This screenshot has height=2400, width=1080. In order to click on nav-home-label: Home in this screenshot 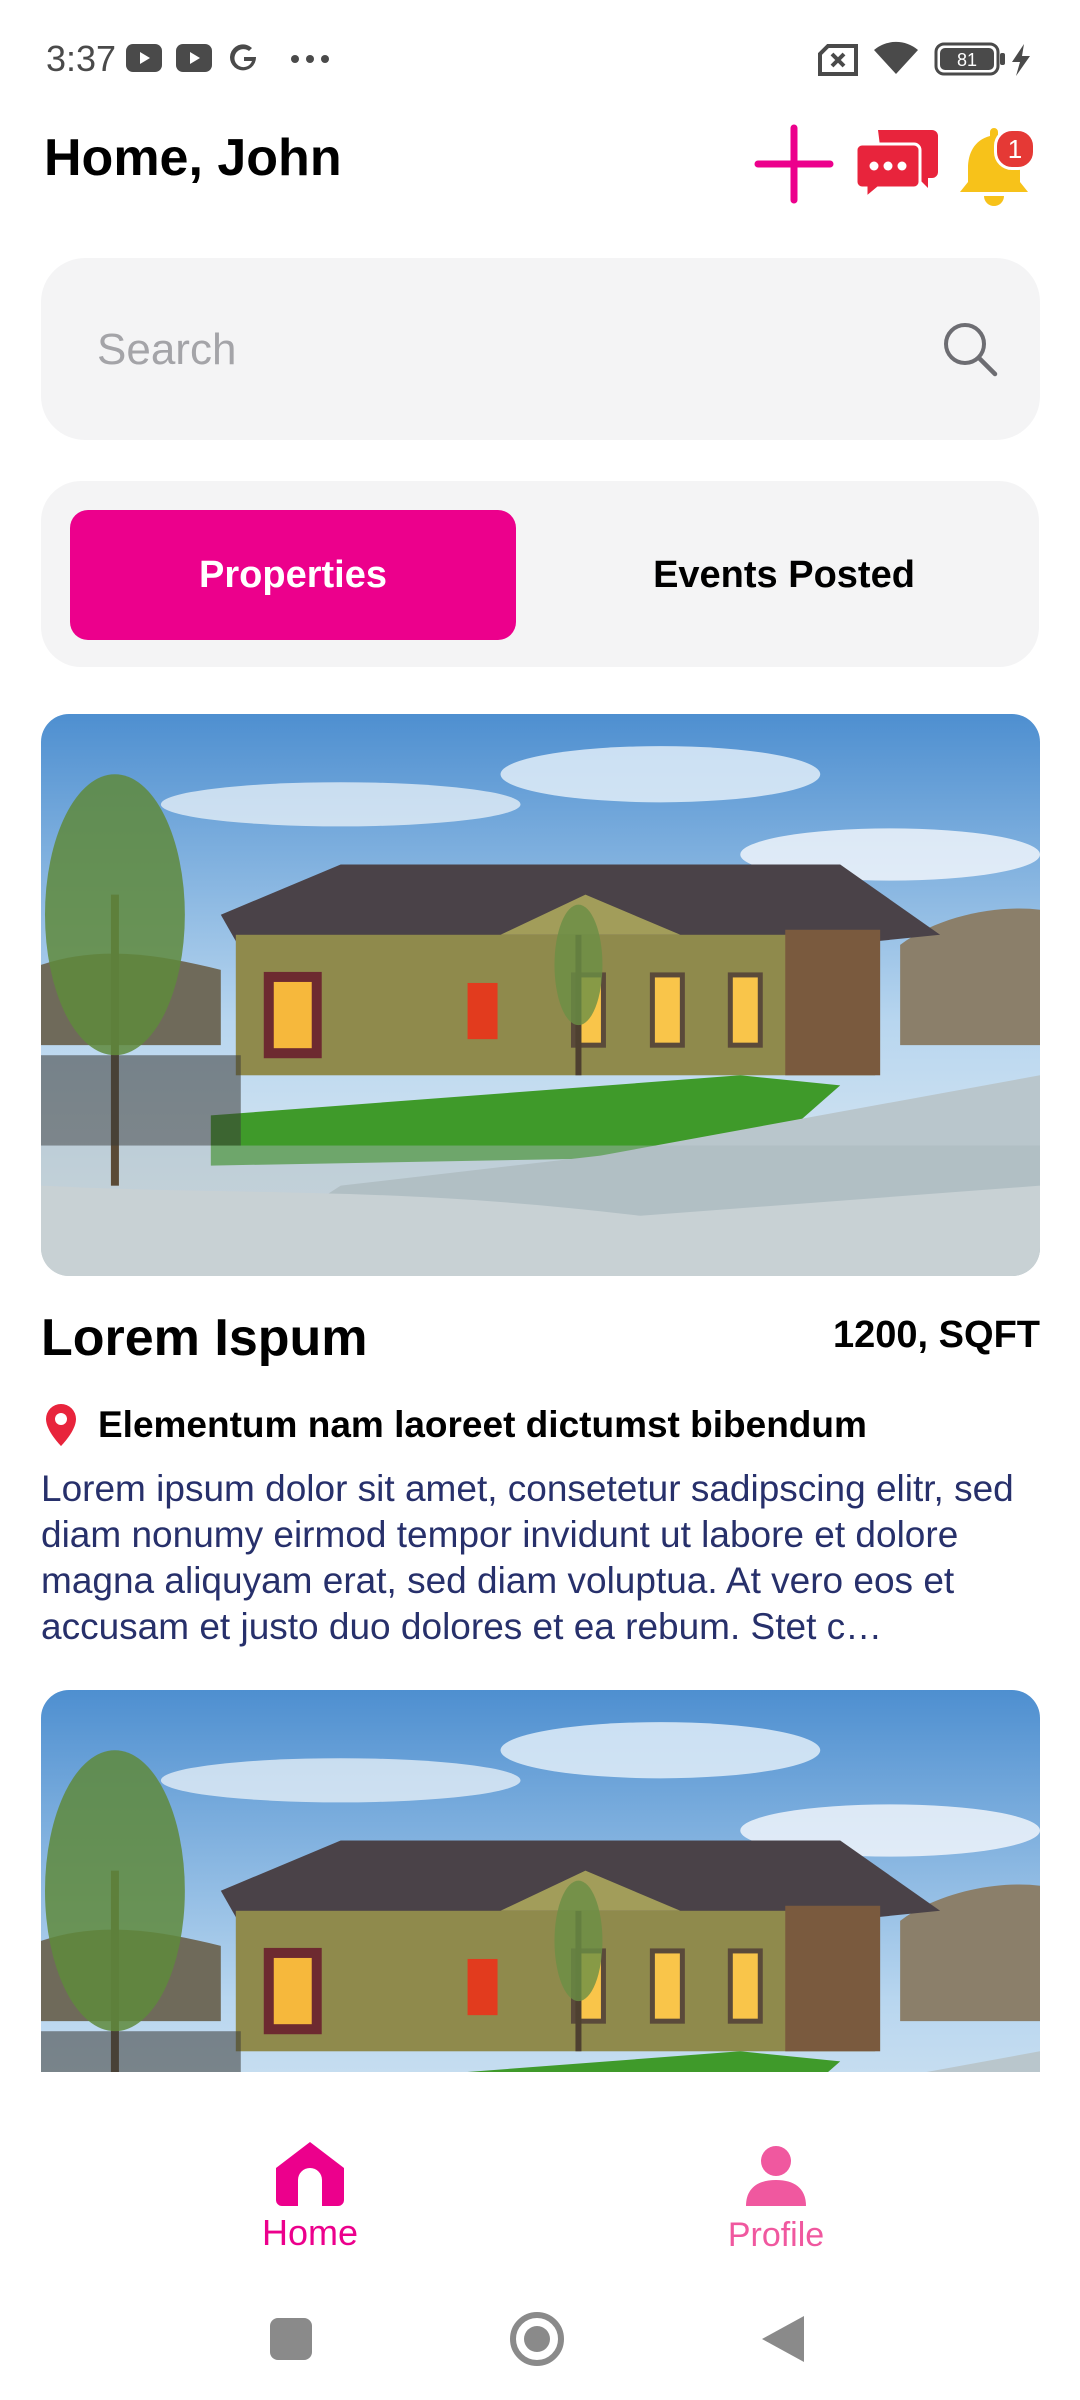, I will do `click(310, 2232)`.